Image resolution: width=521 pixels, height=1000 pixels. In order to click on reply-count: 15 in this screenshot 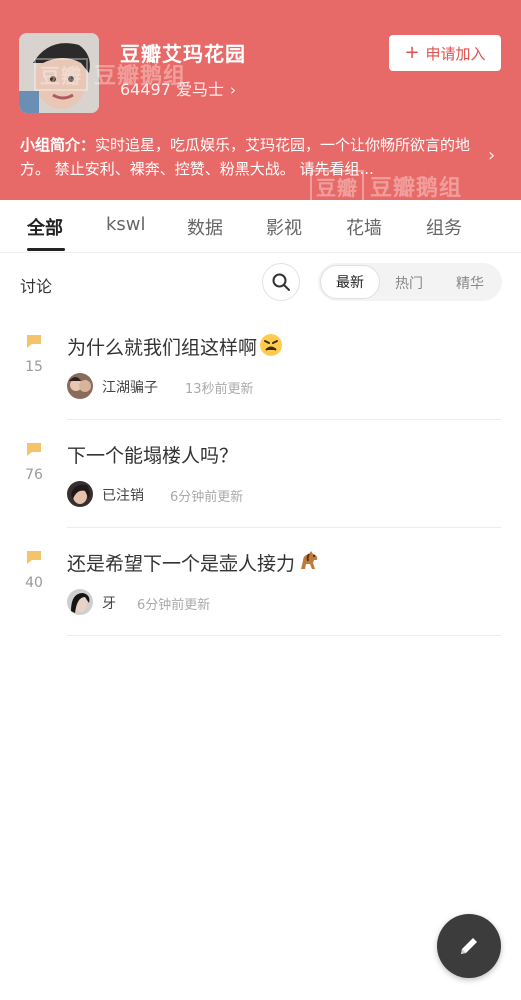, I will do `click(34, 367)`.